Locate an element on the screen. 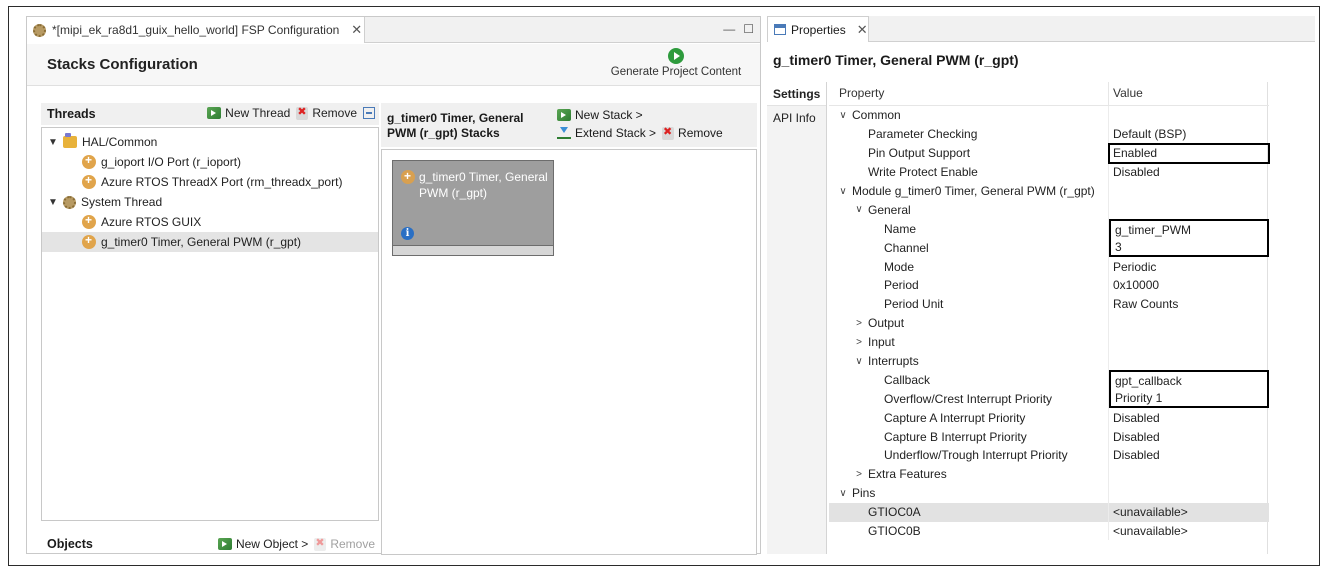  property-name: Write Protect Enable is located at coordinates (923, 172).